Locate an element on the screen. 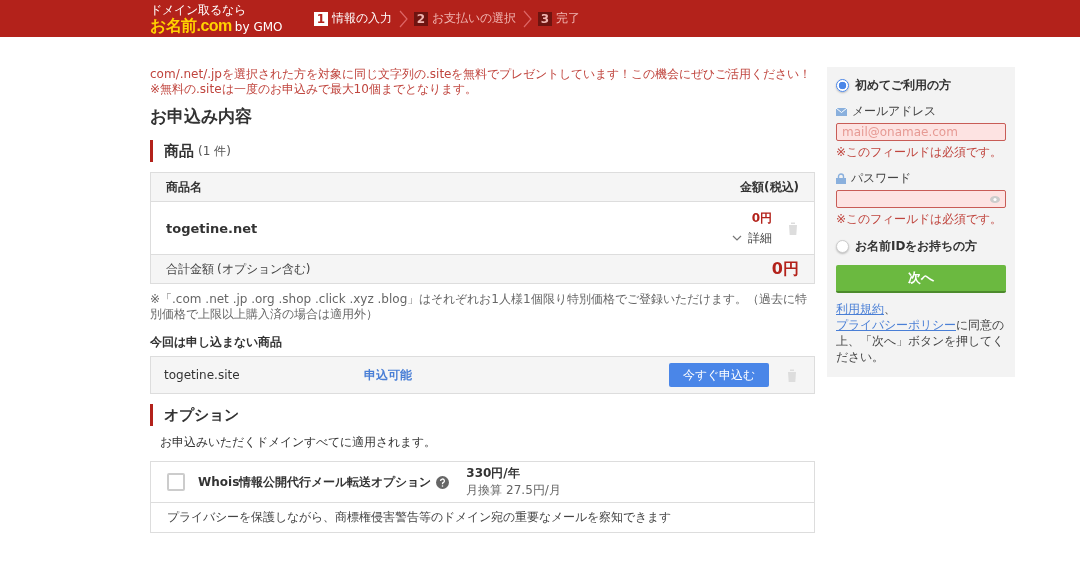 The width and height of the screenshot is (1080, 571). footnote: ※「.com .net .jp .org .shop .click .xyz .blog」はそれぞれお1人様1個限り特別価格でご登録いただけます。（過去に特別価格で上限以上購入済の場合は適用外） is located at coordinates (479, 307).